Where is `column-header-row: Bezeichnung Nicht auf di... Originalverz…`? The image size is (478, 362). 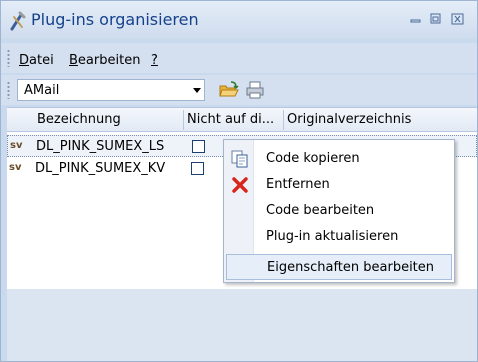
column-header-row: Bezeichnung Nicht auf di... Originalverz… is located at coordinates (242, 120).